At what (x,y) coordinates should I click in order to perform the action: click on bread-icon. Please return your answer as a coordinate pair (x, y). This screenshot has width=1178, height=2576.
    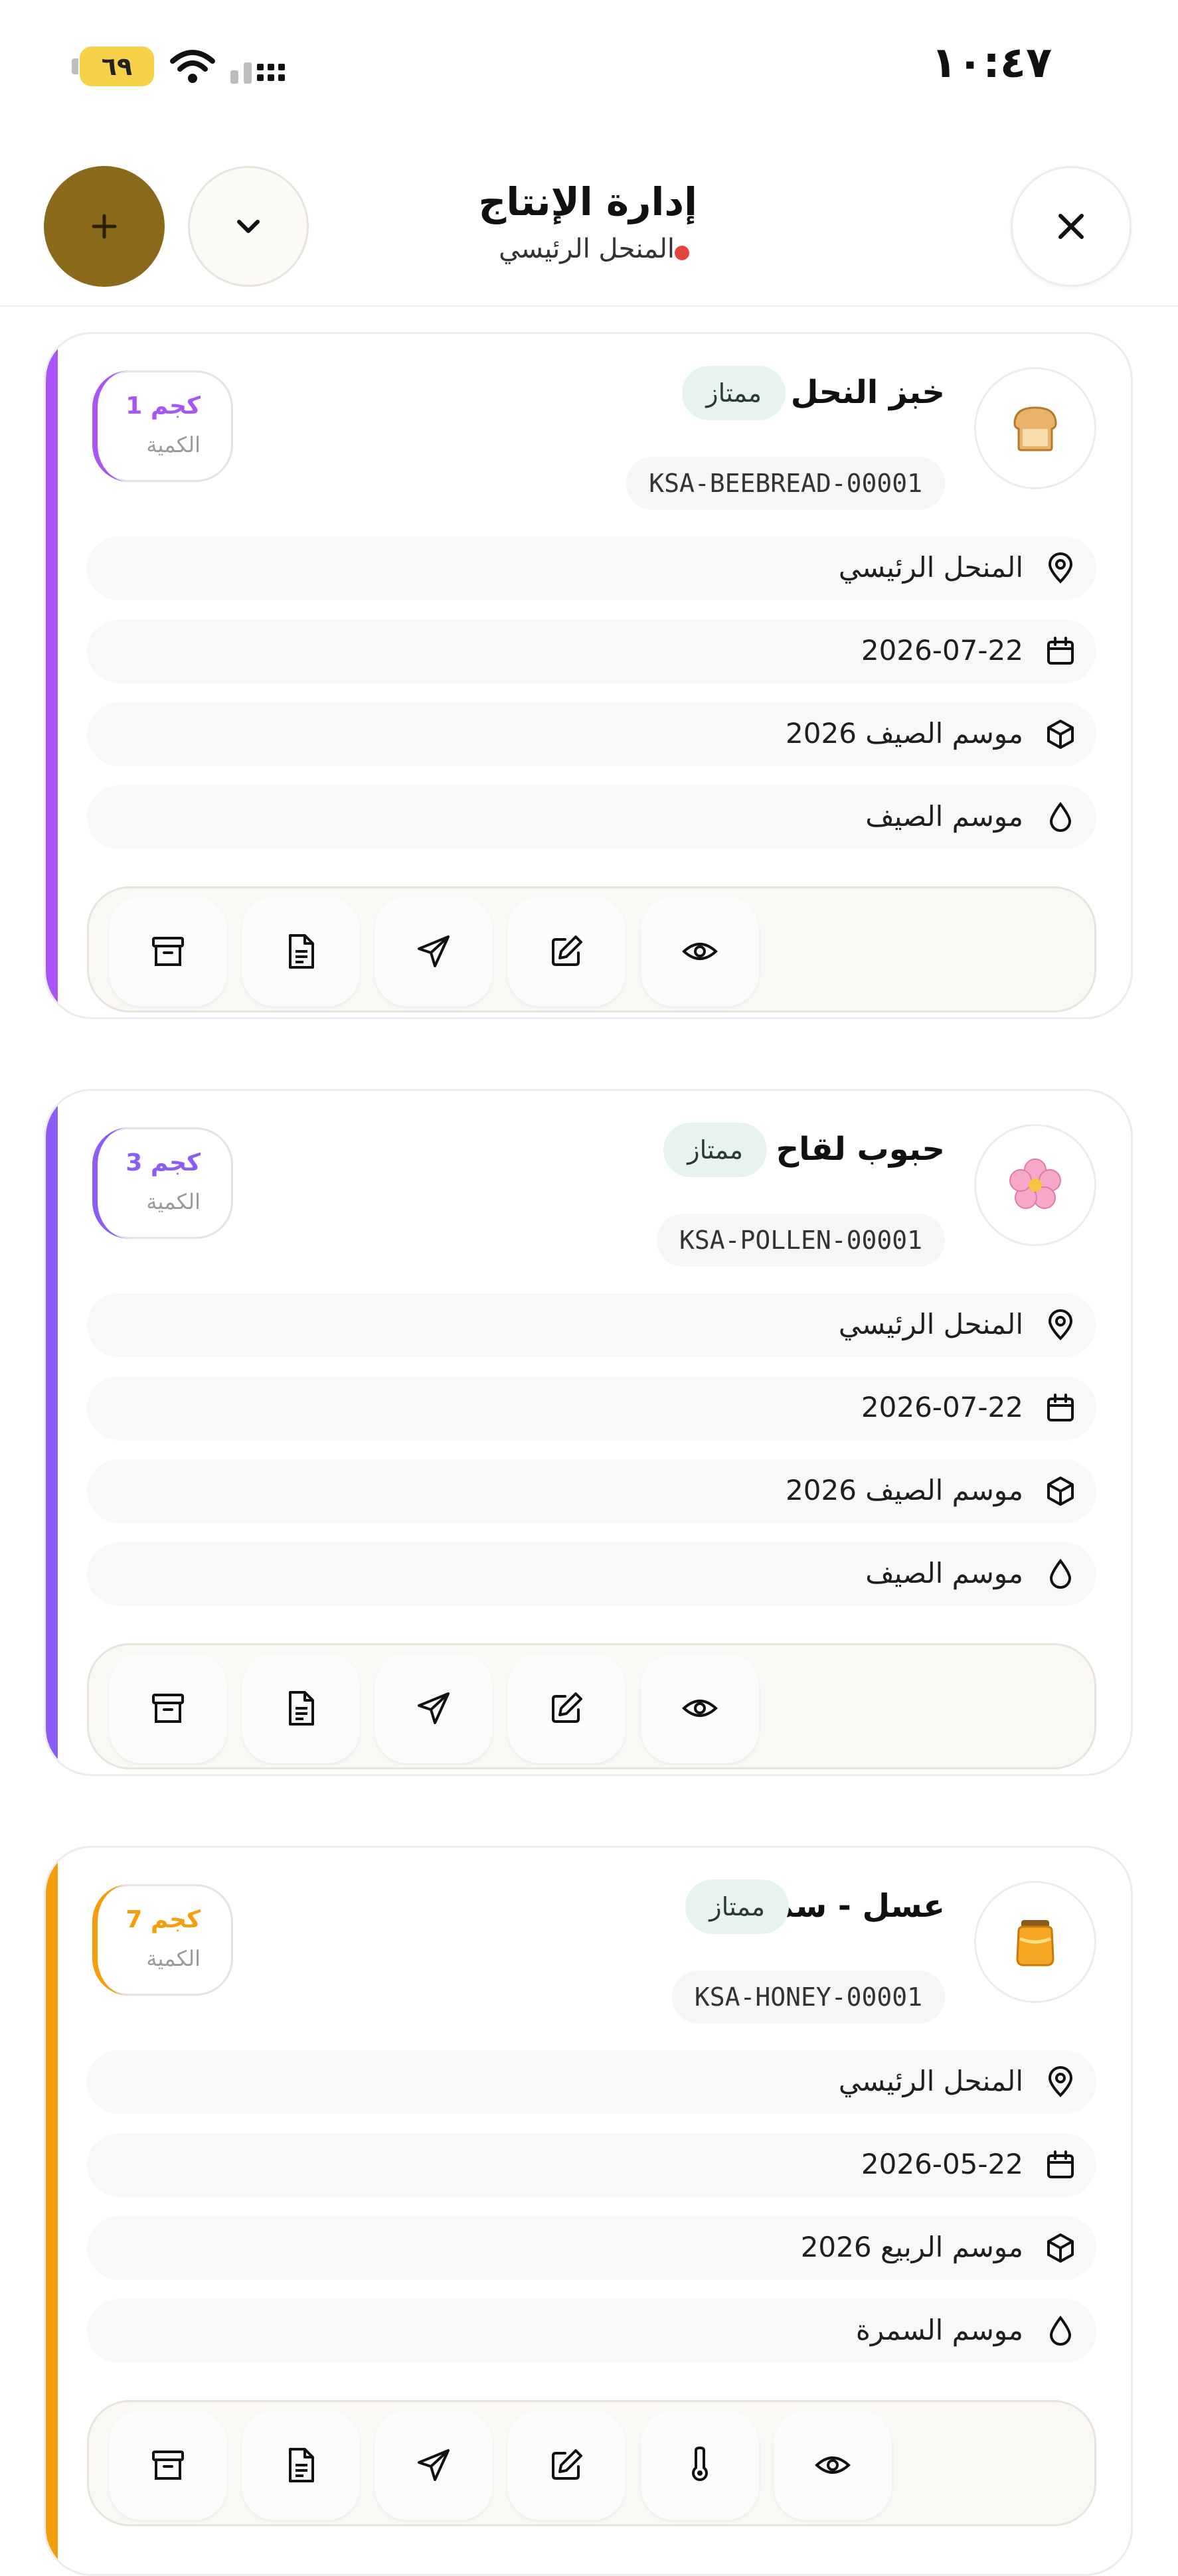
    Looking at the image, I should click on (1035, 428).